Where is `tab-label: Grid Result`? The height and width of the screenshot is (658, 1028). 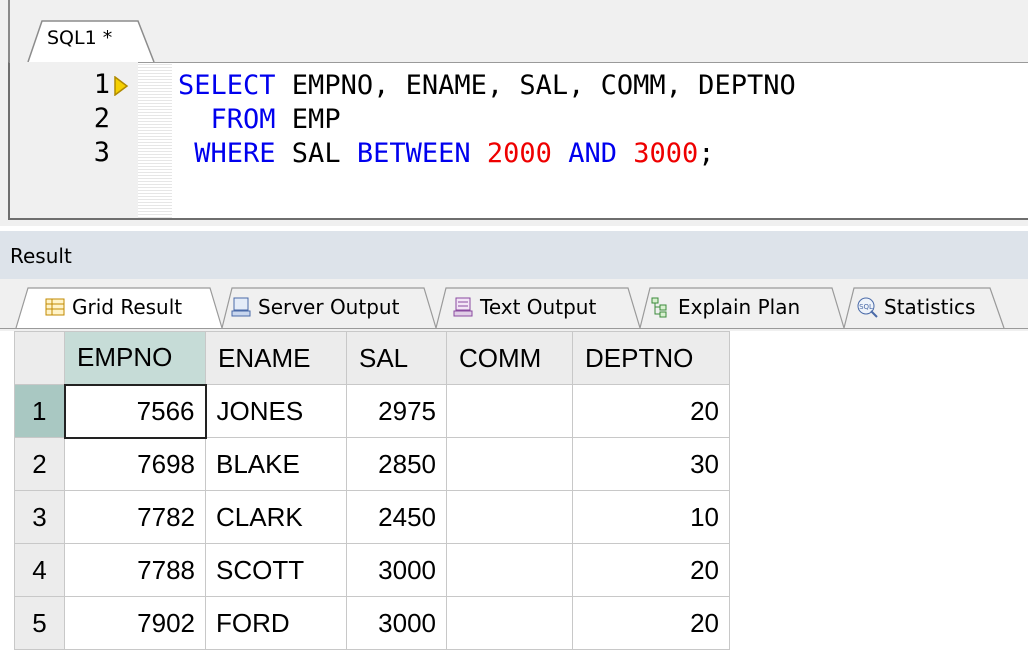
tab-label: Grid Result is located at coordinates (127, 307).